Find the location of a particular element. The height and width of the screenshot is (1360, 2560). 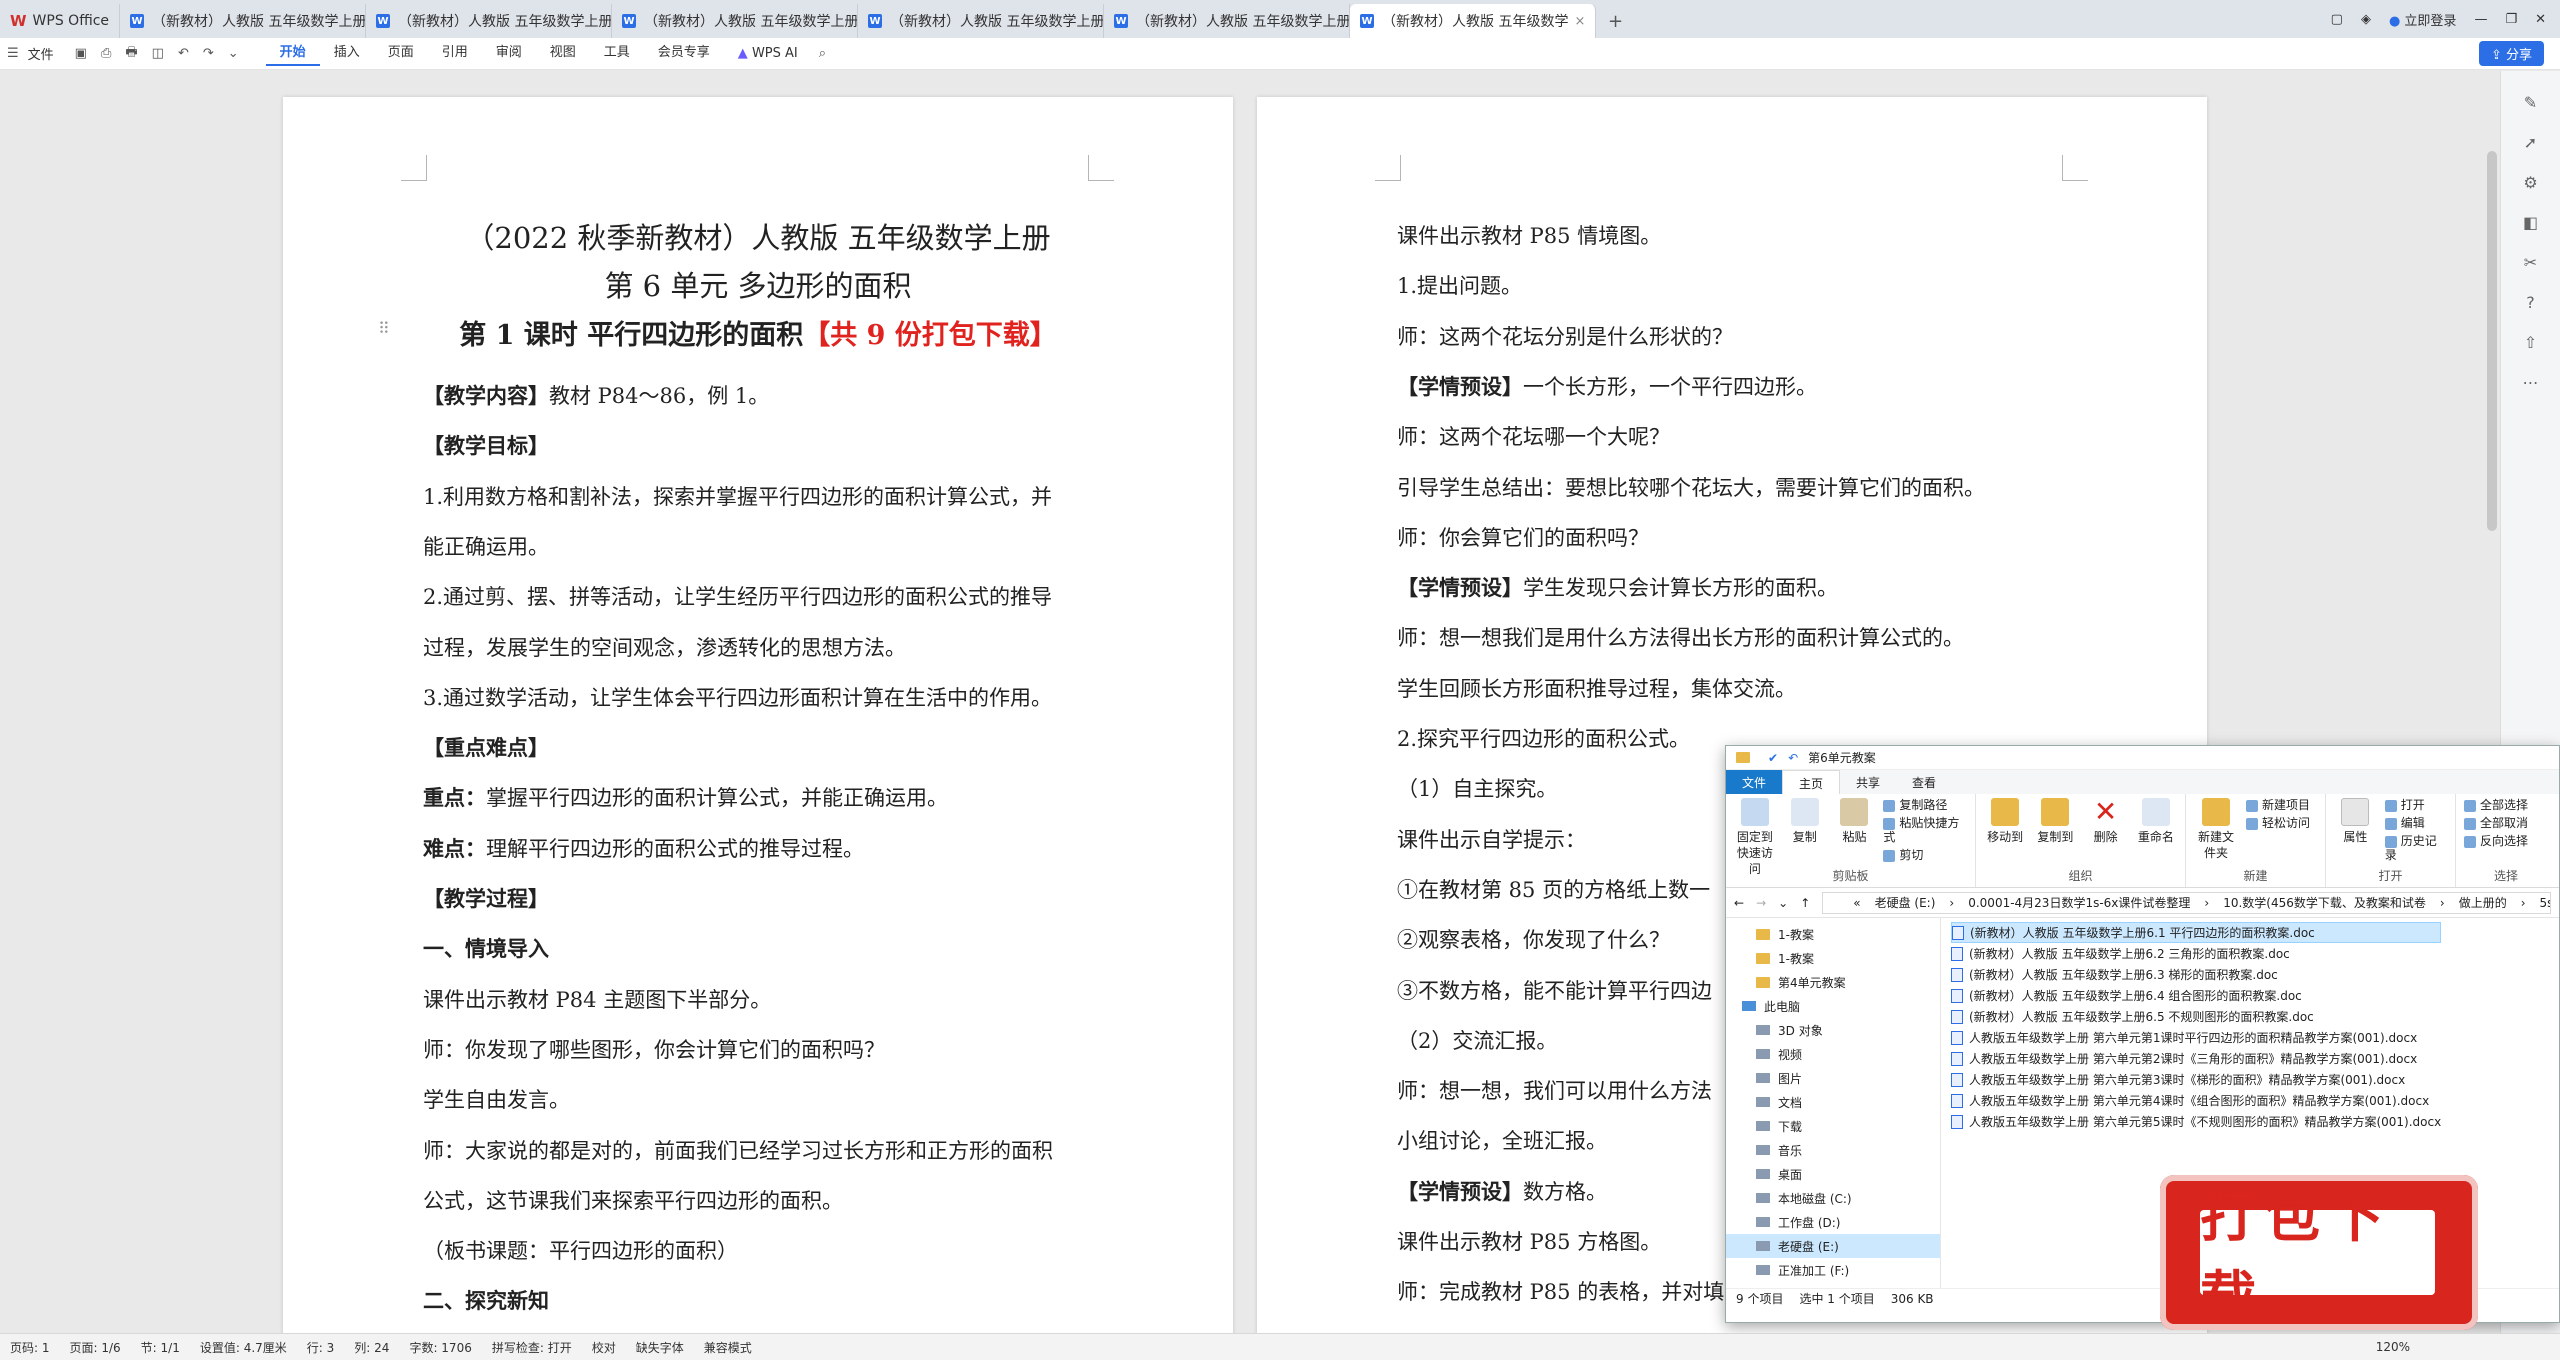

forward-icon: → is located at coordinates (1761, 903).